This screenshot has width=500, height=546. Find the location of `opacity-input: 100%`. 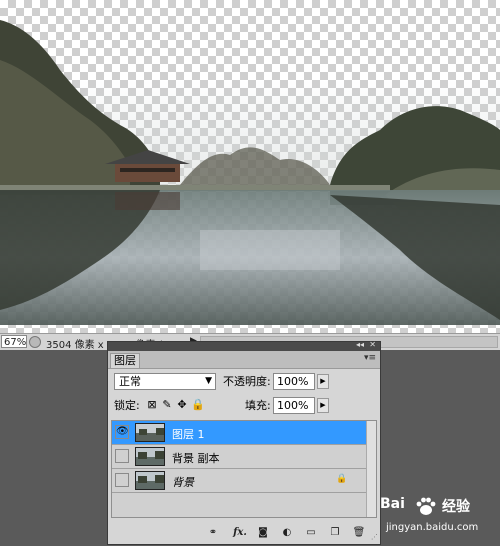

opacity-input: 100% is located at coordinates (294, 381).